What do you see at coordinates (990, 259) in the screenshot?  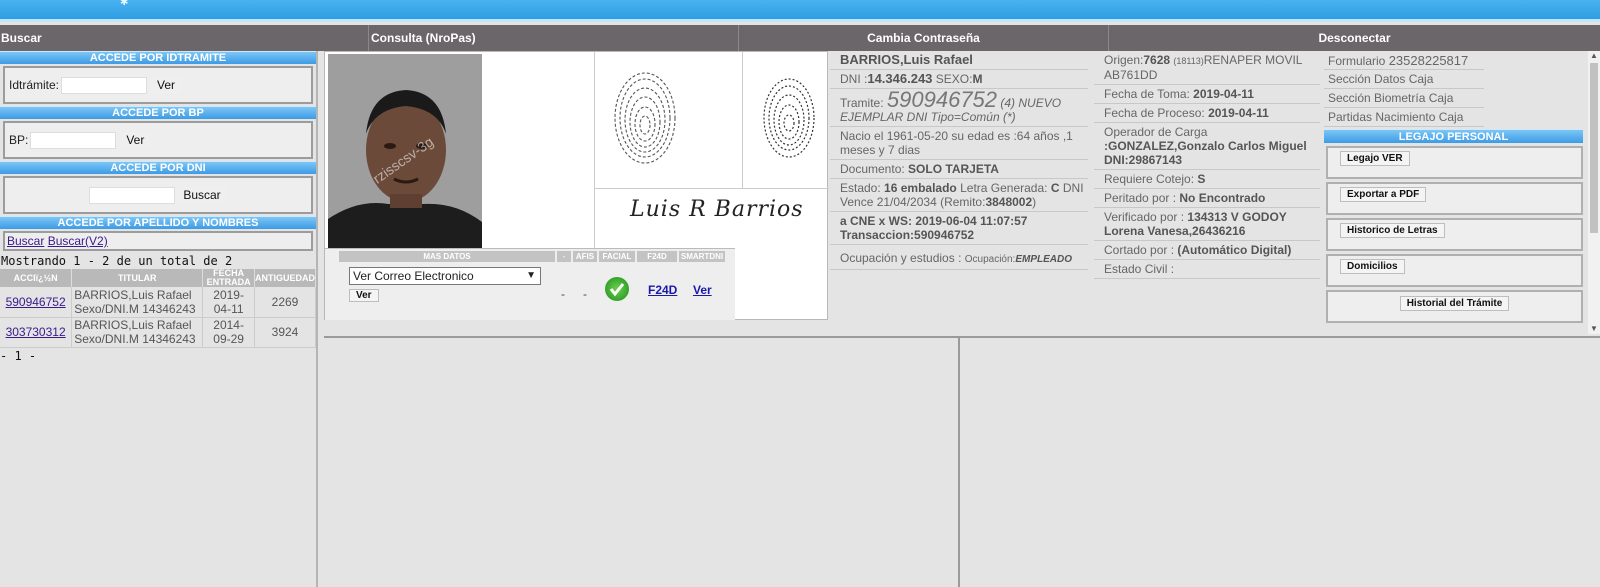 I see `ocupacion-small-label: Ocupación:` at bounding box center [990, 259].